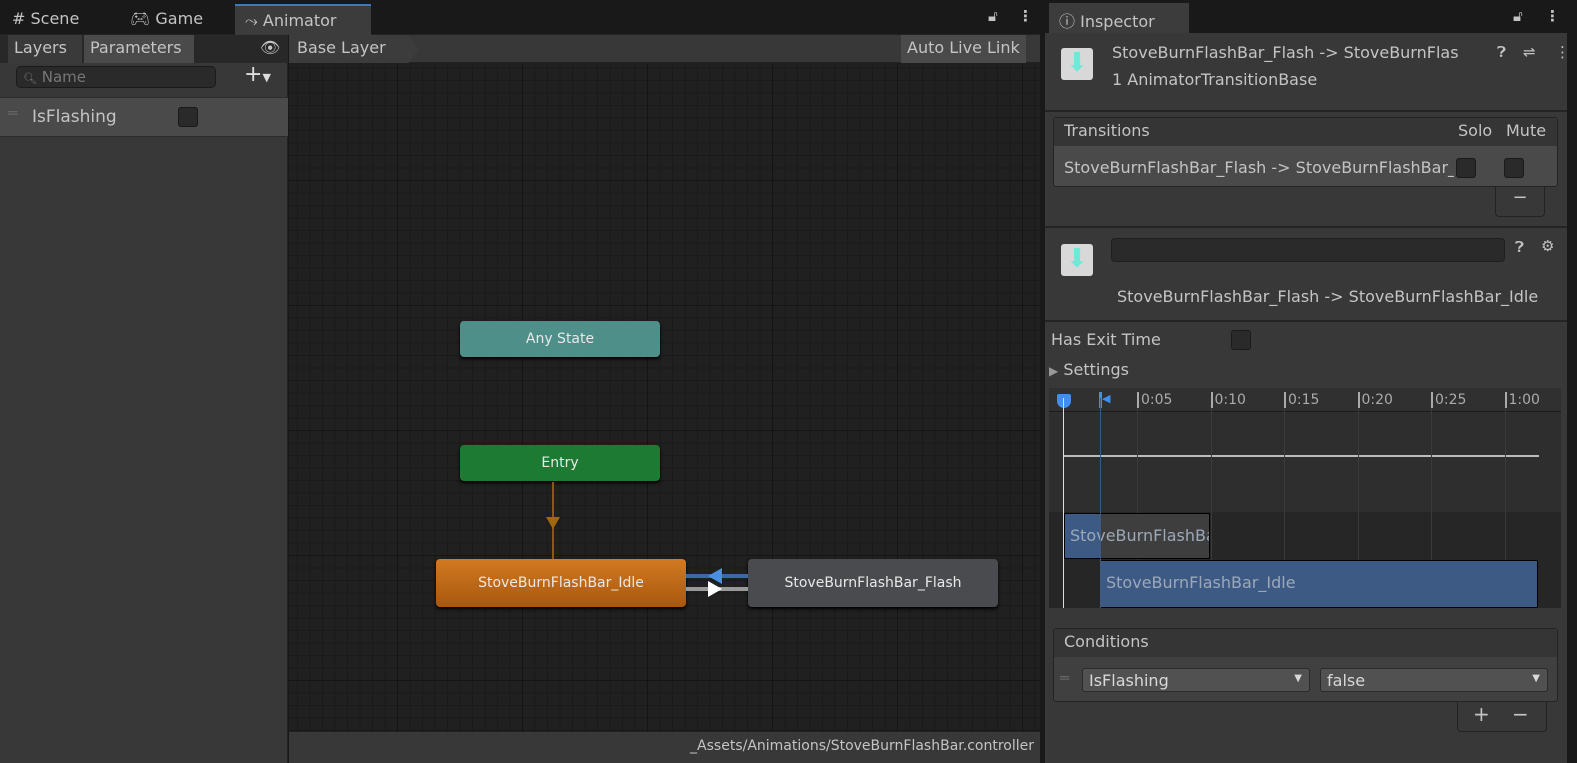 The image size is (1577, 763). What do you see at coordinates (270, 47) in the screenshot?
I see `eye-icon: 👁︎` at bounding box center [270, 47].